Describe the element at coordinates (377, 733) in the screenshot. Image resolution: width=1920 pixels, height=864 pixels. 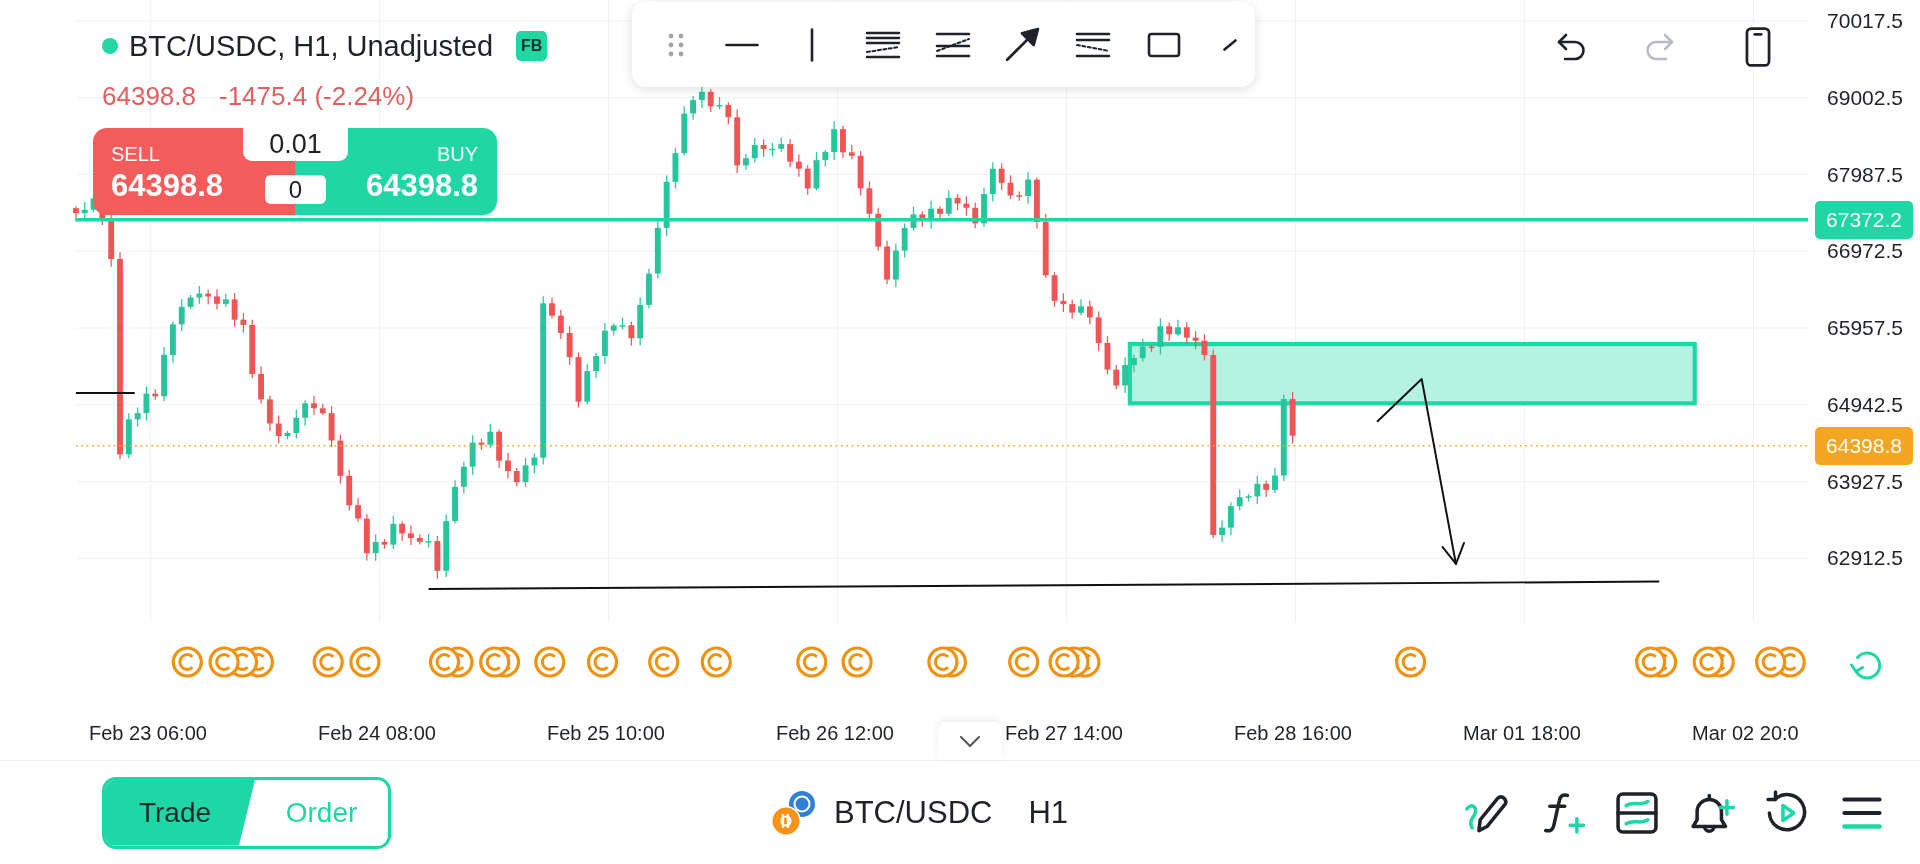
I see `time-label: Feb 24 08:00` at that location.